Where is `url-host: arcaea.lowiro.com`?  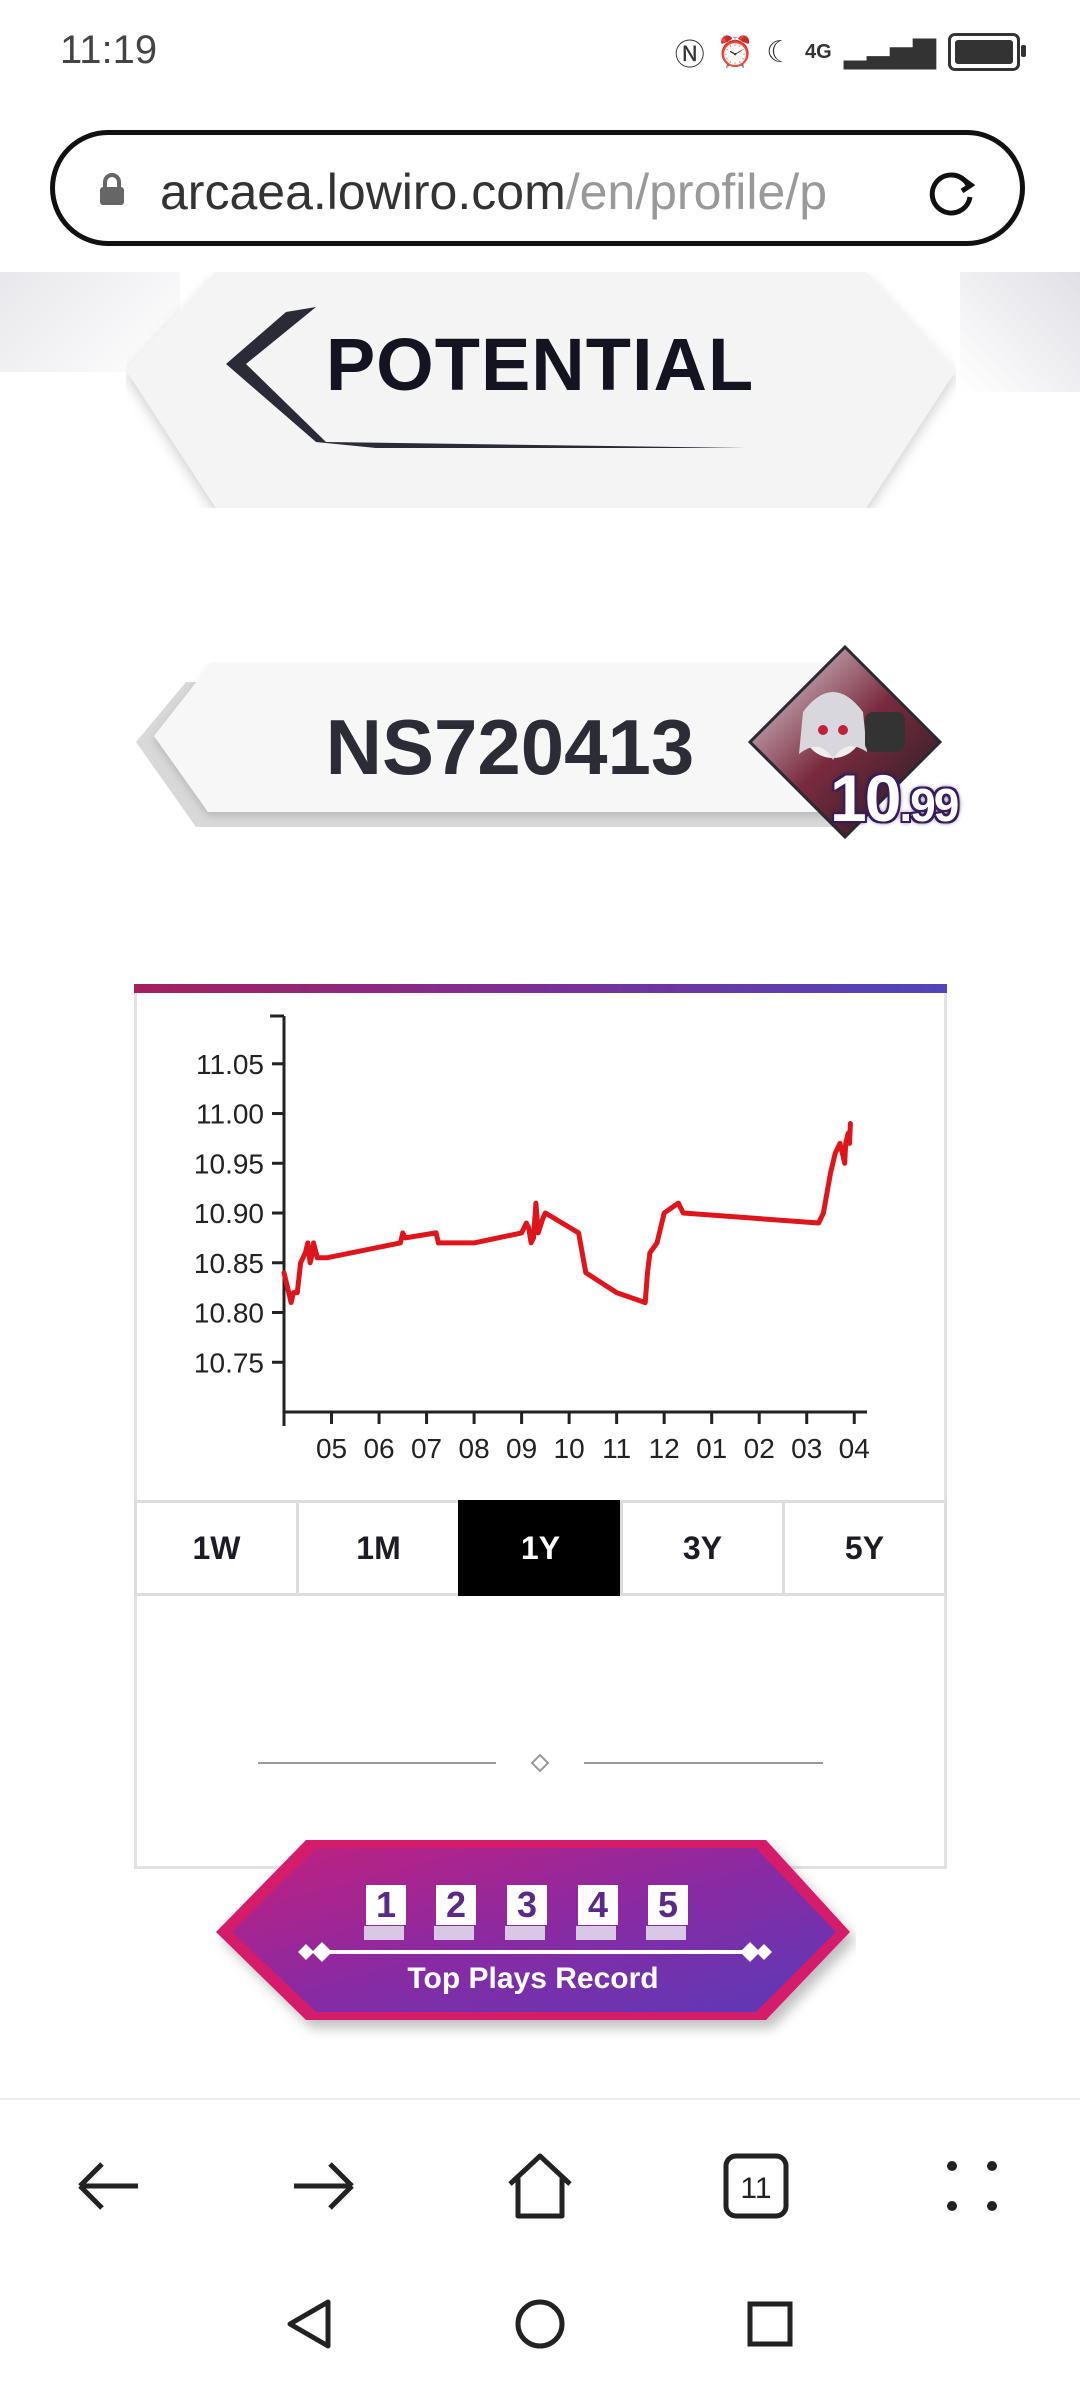 url-host: arcaea.lowiro.com is located at coordinates (363, 192).